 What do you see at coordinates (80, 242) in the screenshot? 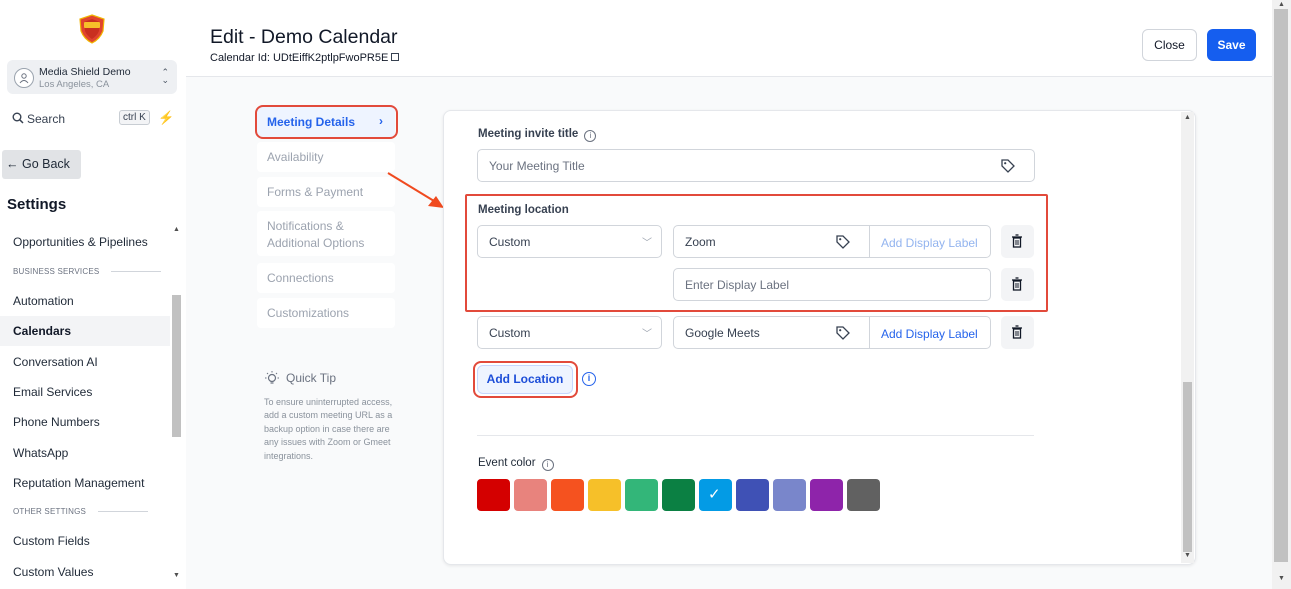
I see `sidebar-item-opportunities: Opportunities & Pipelines` at bounding box center [80, 242].